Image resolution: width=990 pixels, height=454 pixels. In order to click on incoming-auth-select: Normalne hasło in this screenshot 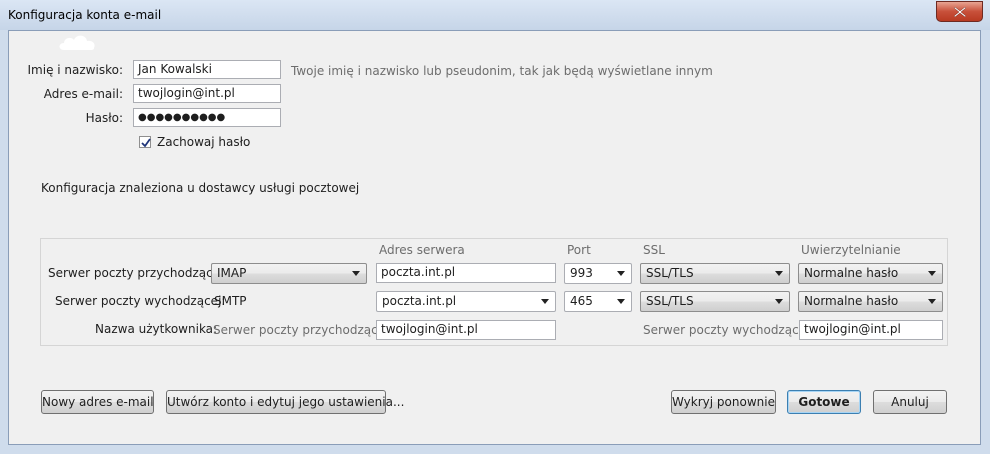, I will do `click(870, 273)`.